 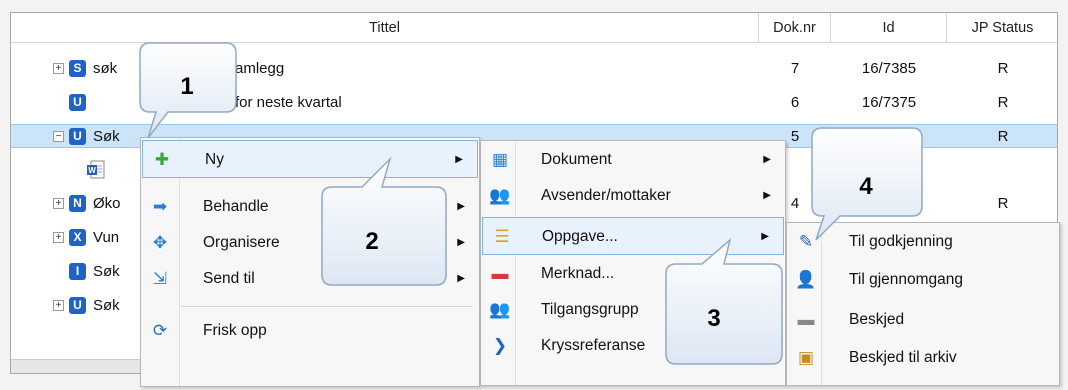 I want to click on menu-separator, so click(x=327, y=306).